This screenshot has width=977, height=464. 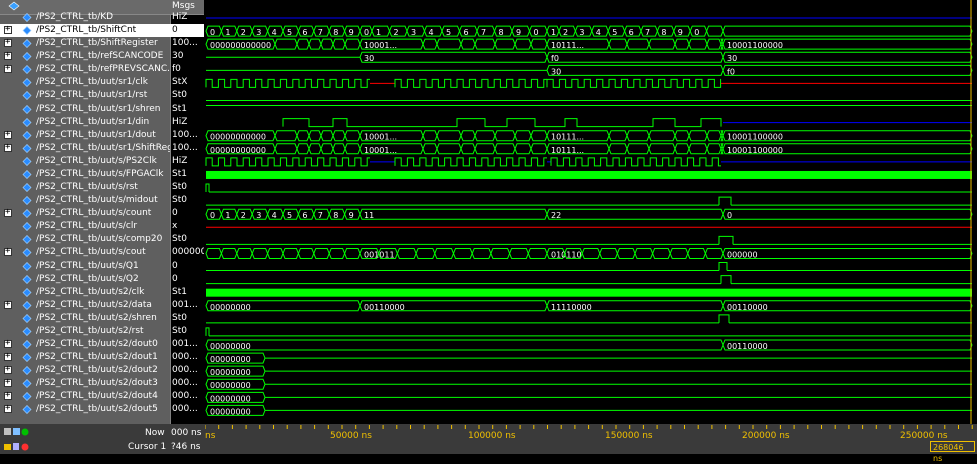 What do you see at coordinates (729, 215) in the screenshot?
I see `bus-value-label: 0` at bounding box center [729, 215].